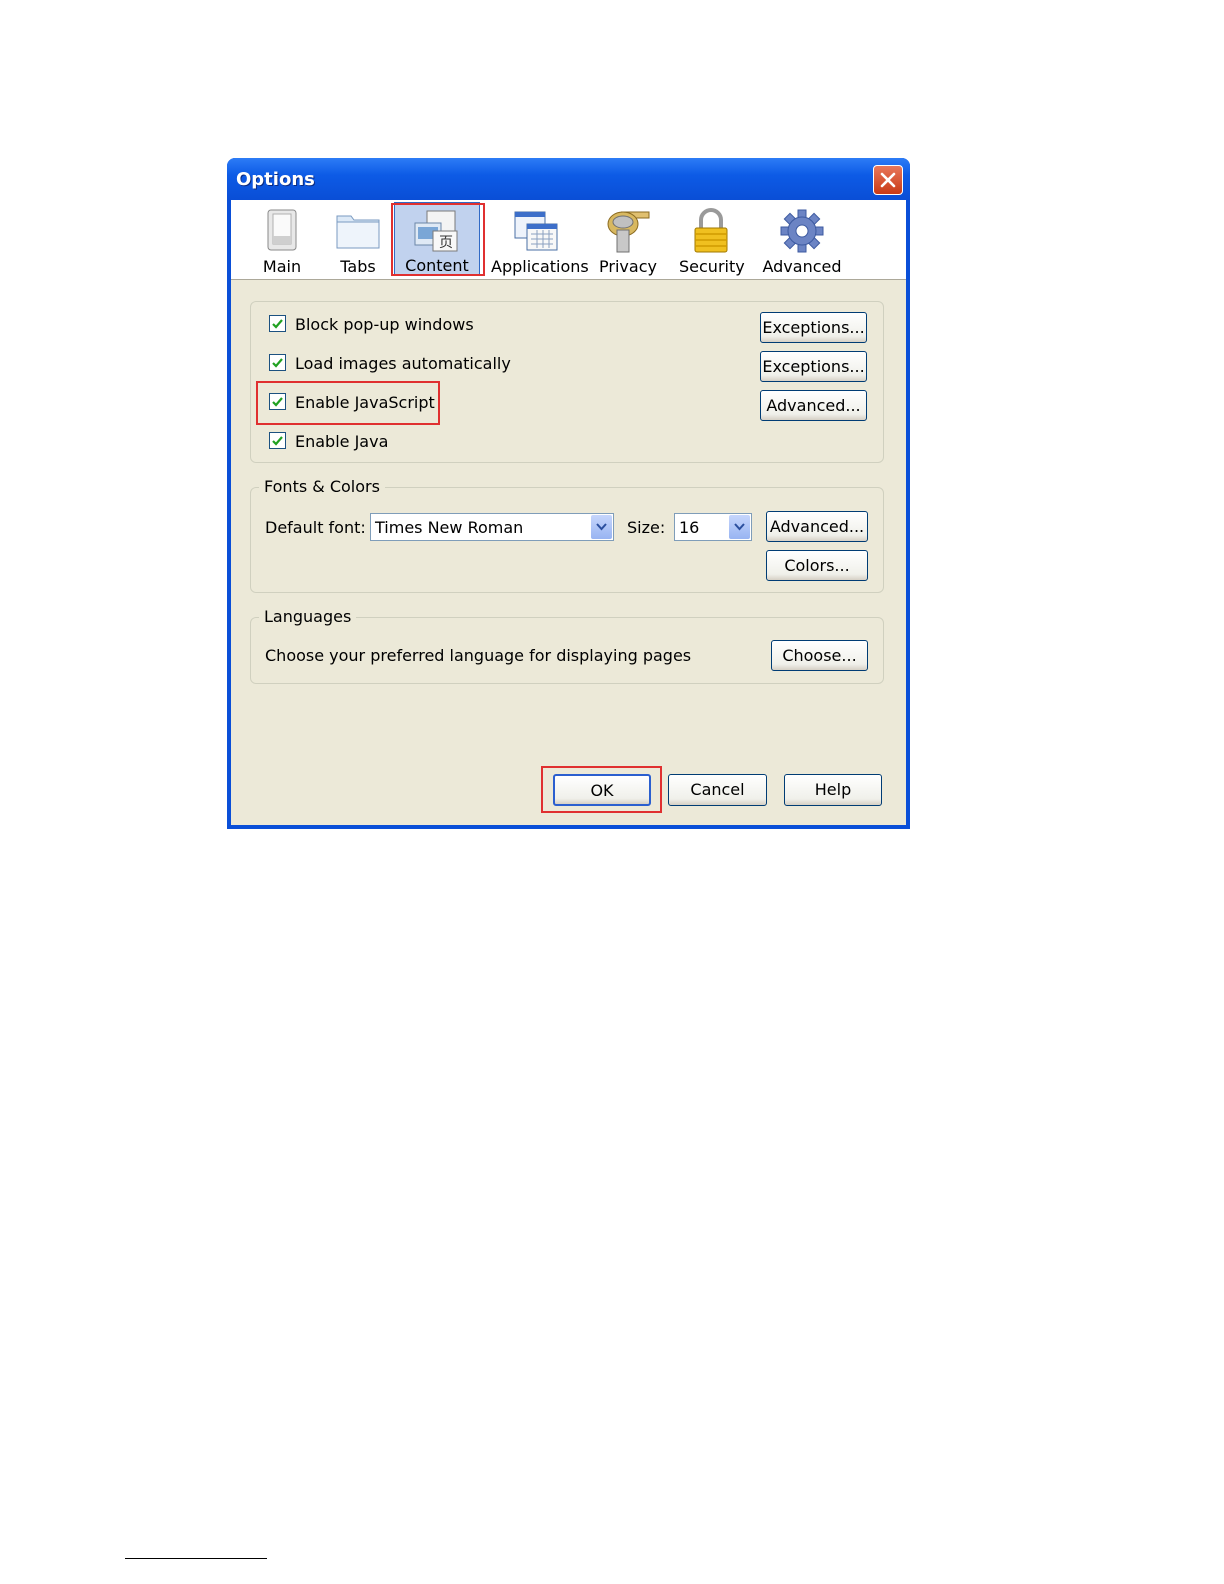  What do you see at coordinates (568, 179) in the screenshot?
I see `title-bar: Options` at bounding box center [568, 179].